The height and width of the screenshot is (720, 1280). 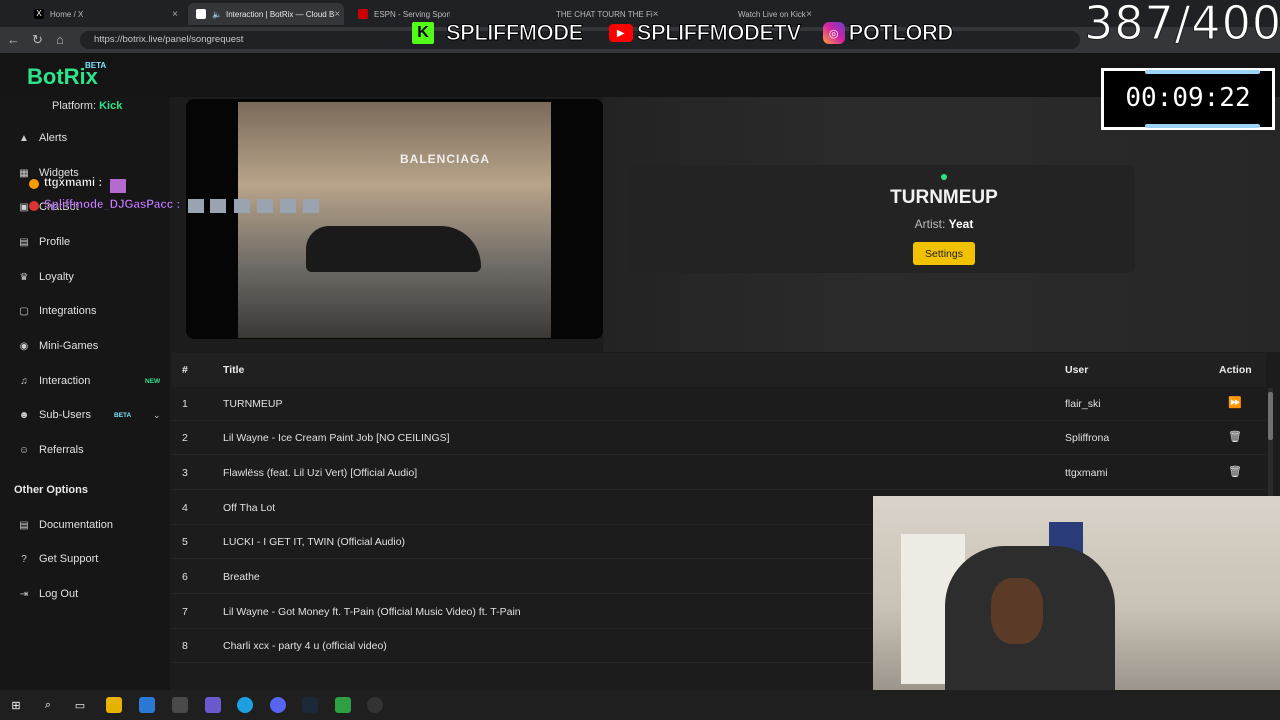 I want to click on video-store-sign: BALENCIAGA, so click(x=445, y=159).